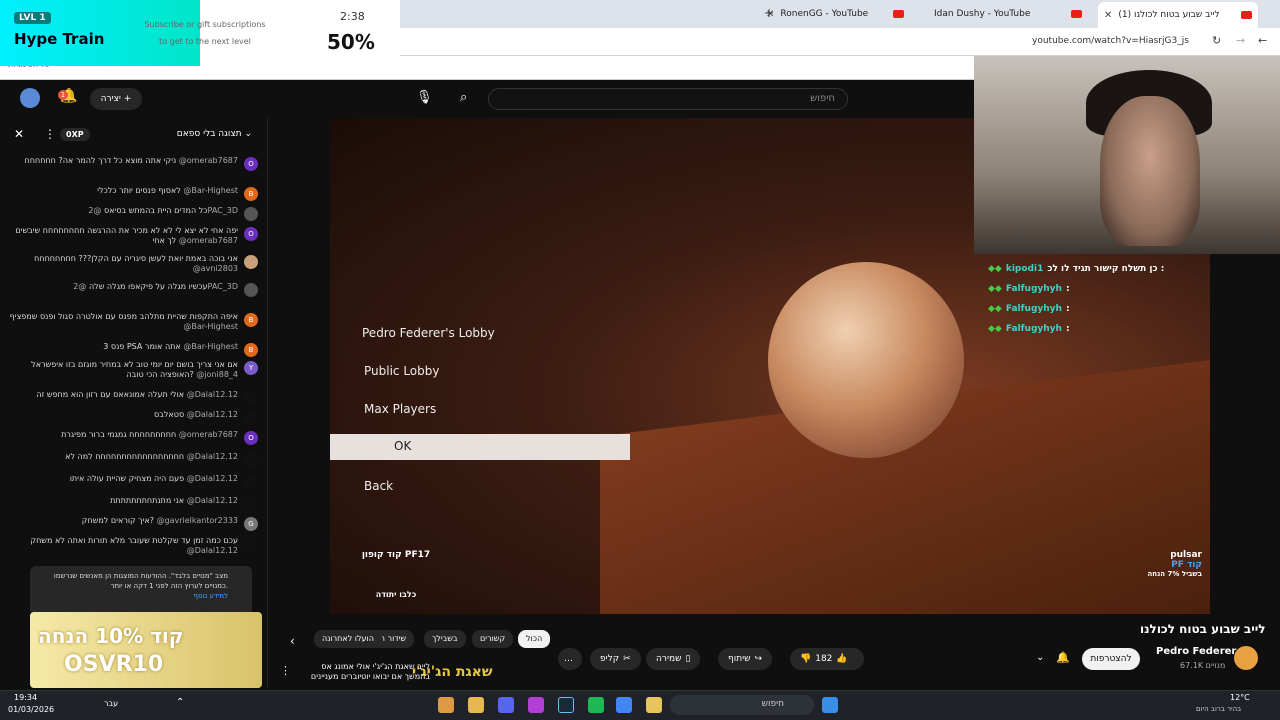 The image size is (1280, 720). I want to click on filter-chip: הועלו לאחרונה, so click(348, 639).